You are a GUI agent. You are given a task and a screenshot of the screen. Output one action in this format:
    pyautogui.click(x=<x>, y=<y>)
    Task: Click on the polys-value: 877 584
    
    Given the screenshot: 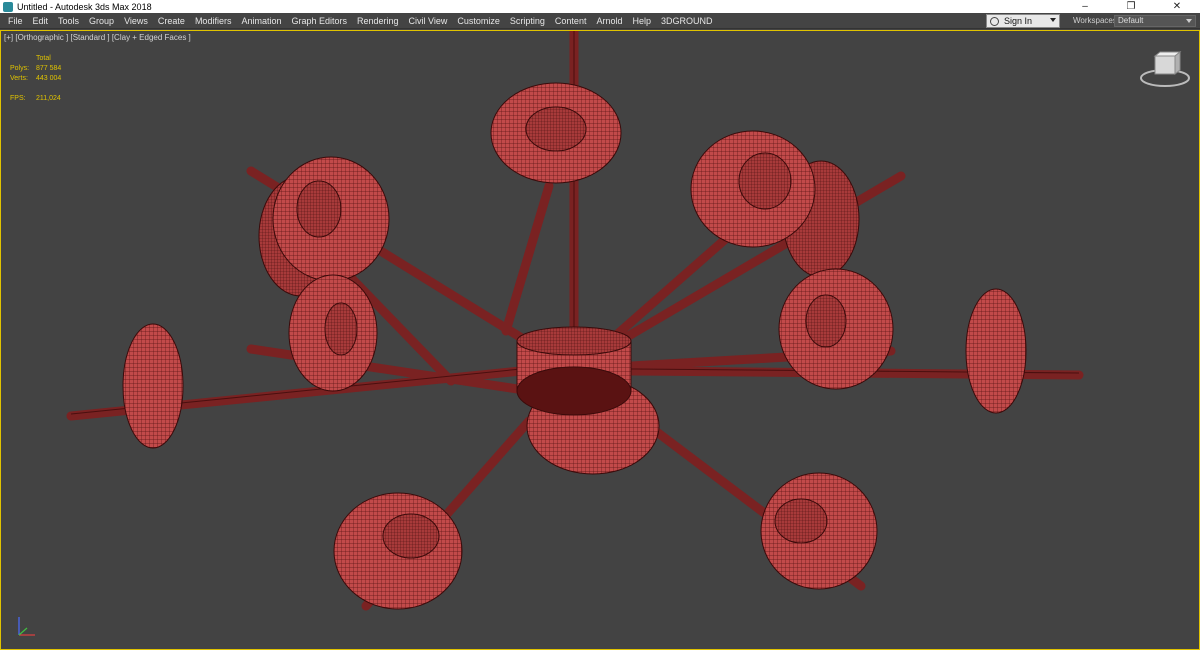 What is the action you would take?
    pyautogui.click(x=49, y=68)
    